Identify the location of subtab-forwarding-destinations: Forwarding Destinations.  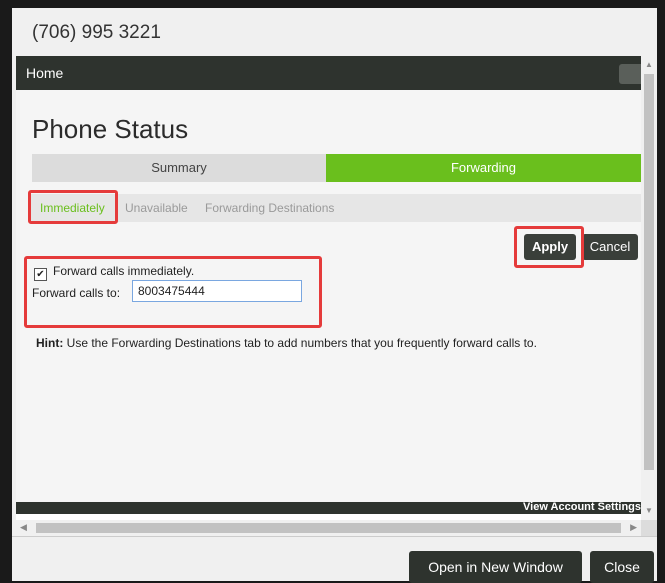
(269, 208).